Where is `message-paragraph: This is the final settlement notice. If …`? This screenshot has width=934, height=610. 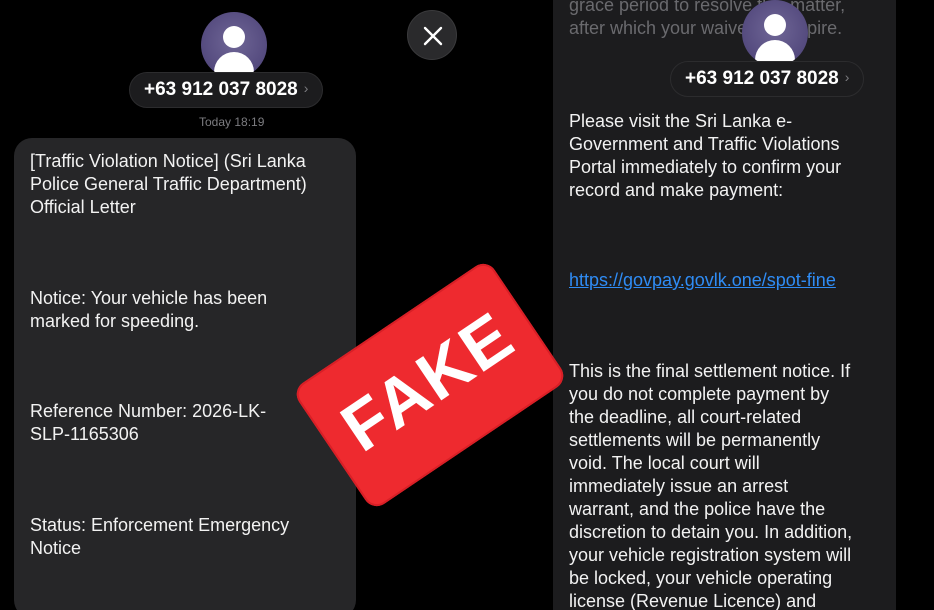 message-paragraph: This is the final settlement notice. If … is located at coordinates (711, 485).